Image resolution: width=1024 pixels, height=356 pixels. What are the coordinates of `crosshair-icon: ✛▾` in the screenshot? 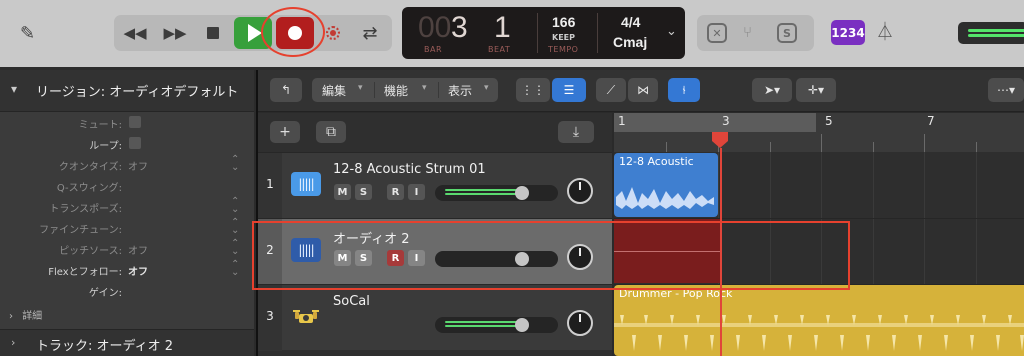 It's located at (816, 90).